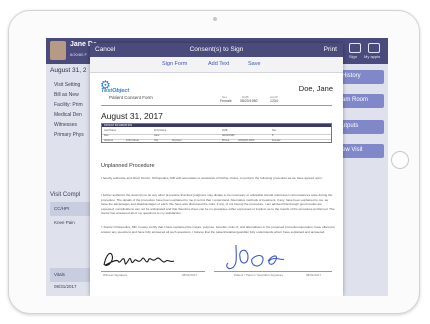 This screenshot has width=430, height=324. I want to click on form-title: Patient Consent Form, so click(131, 97).